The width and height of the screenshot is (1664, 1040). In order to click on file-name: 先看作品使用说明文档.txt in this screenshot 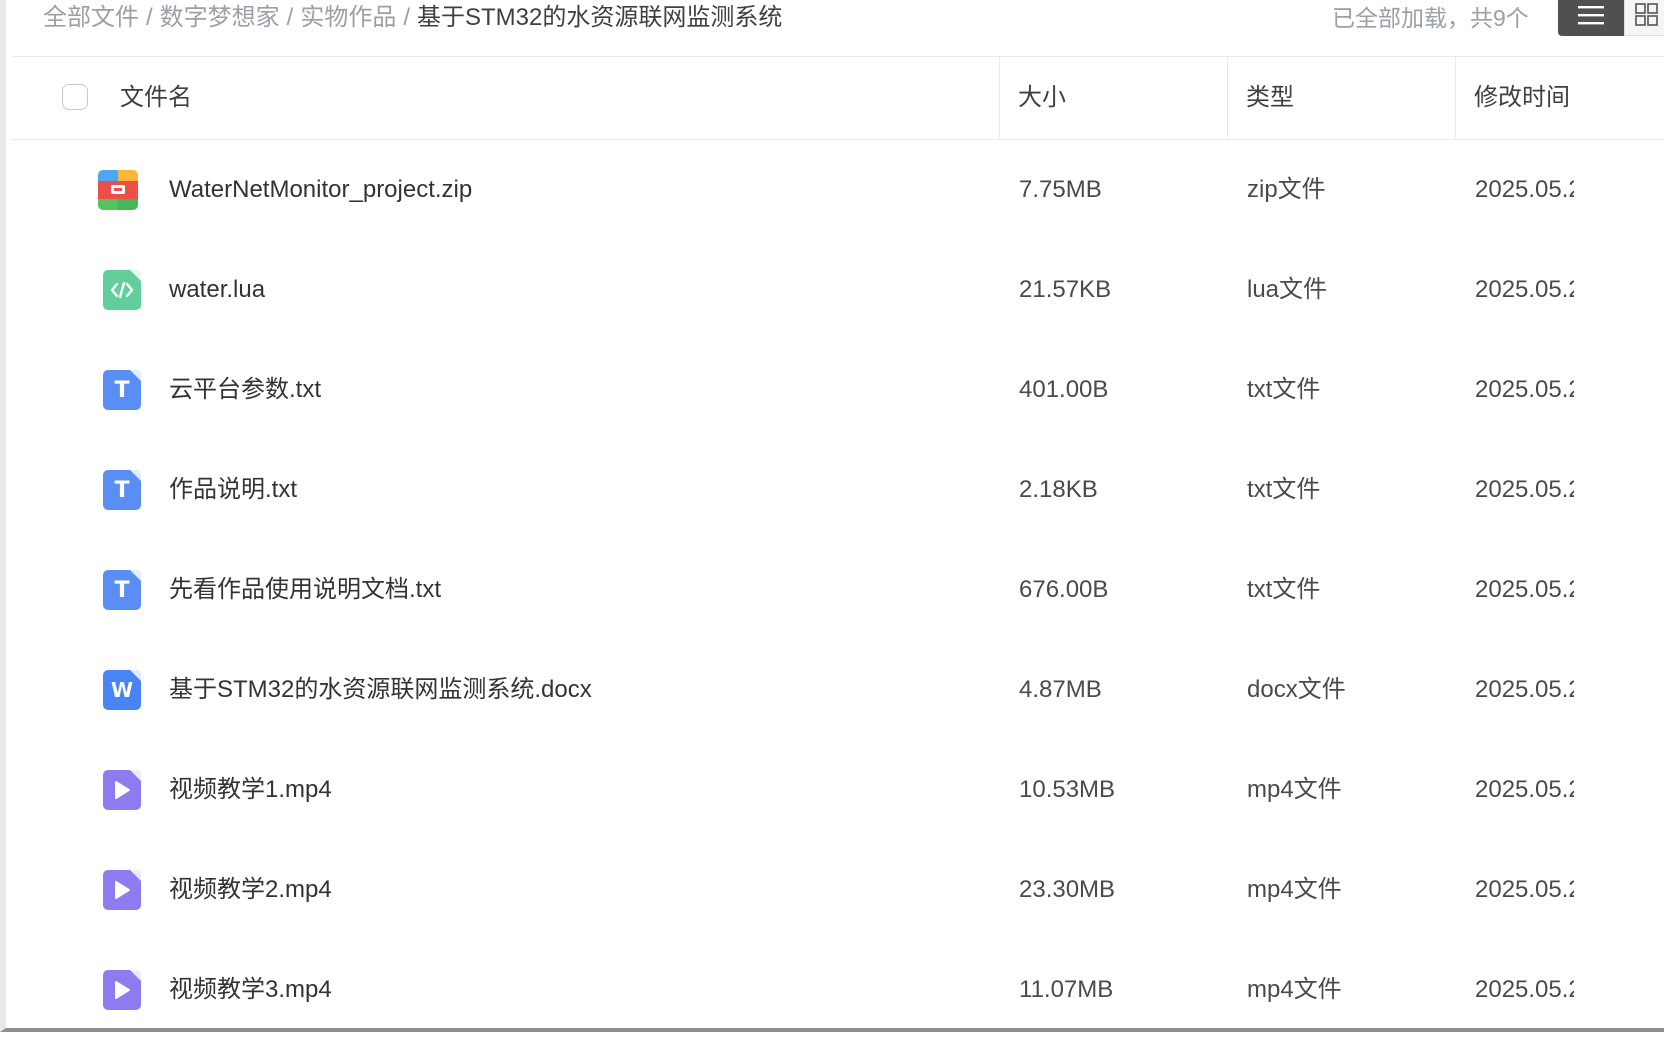, I will do `click(305, 590)`.